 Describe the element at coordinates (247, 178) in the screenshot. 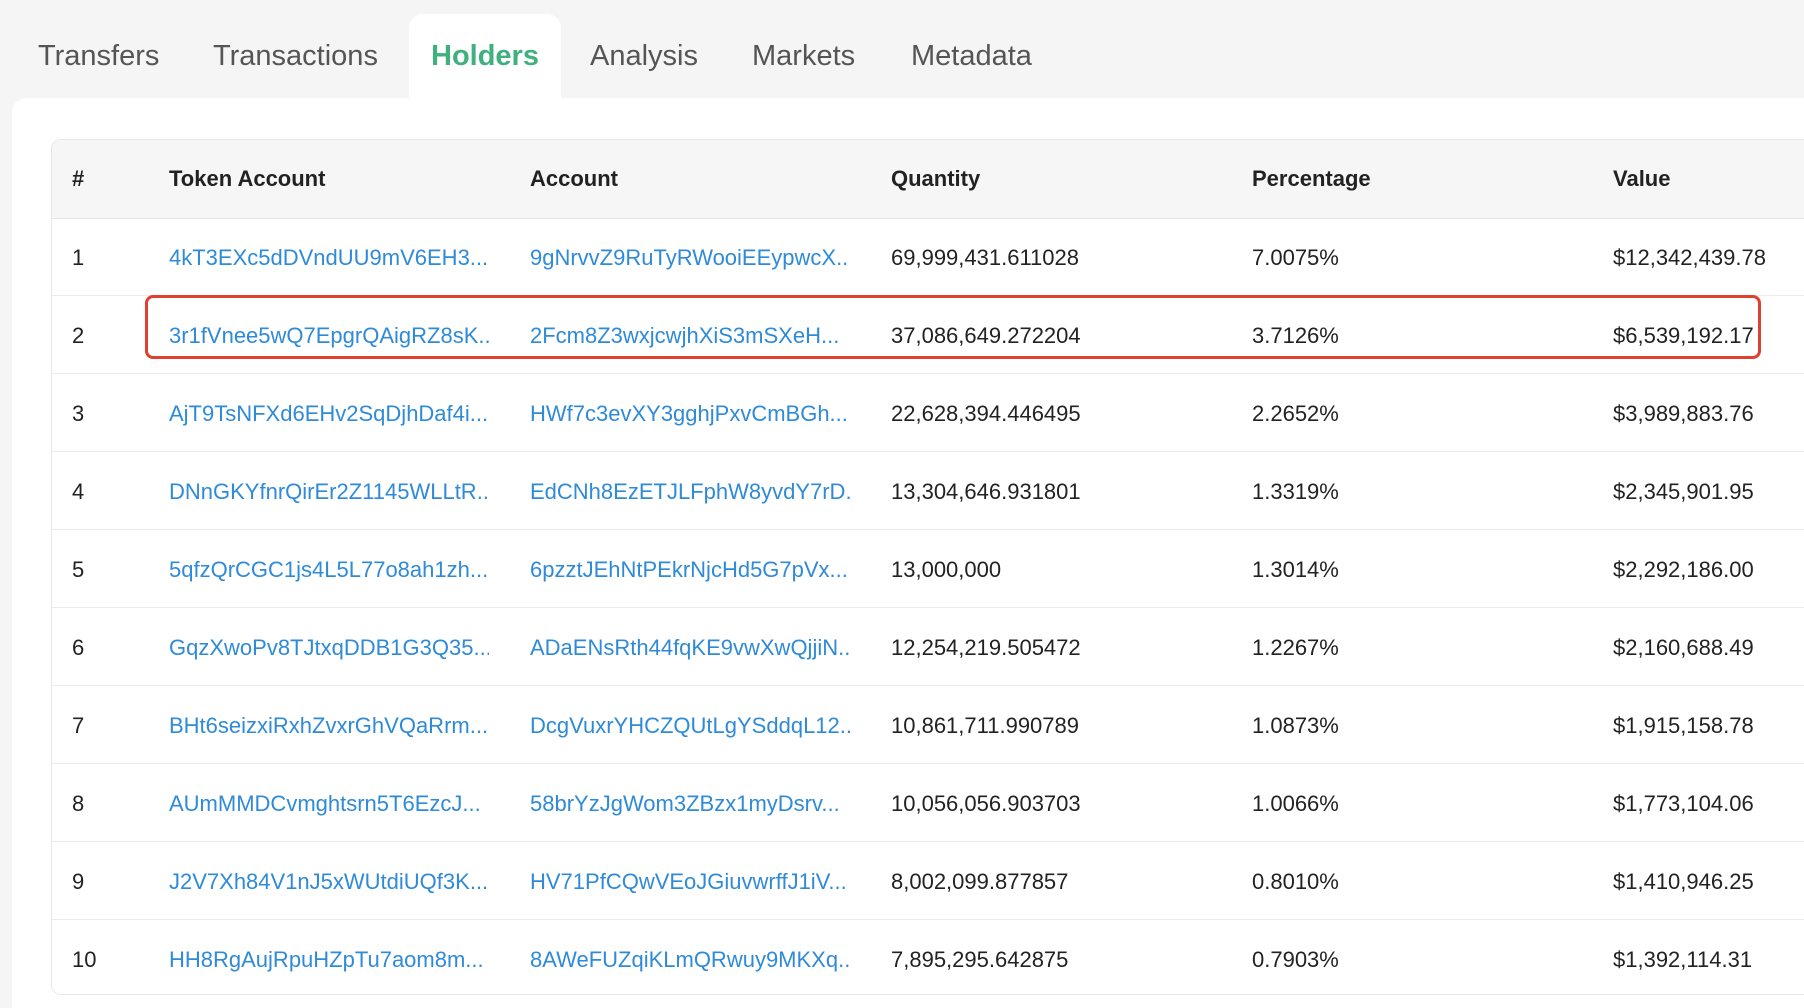

I see `column-header-token-account: Token Account` at that location.